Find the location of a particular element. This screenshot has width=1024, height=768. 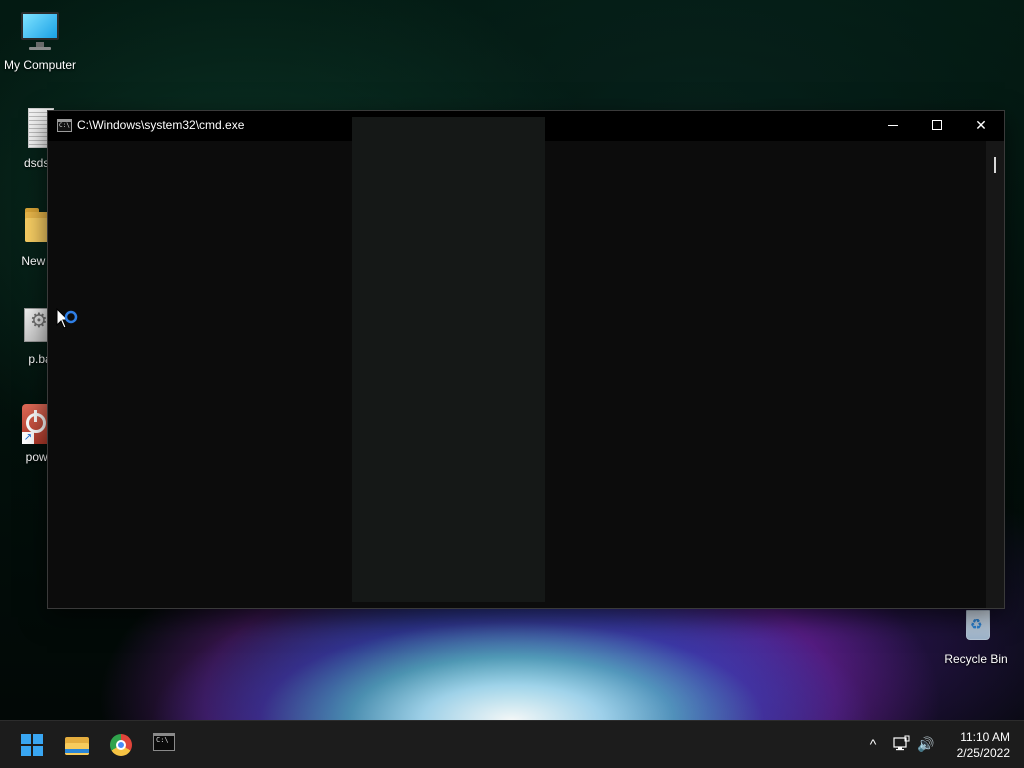

desktop-icon-my-computer: My Computer is located at coordinates (40, 41).